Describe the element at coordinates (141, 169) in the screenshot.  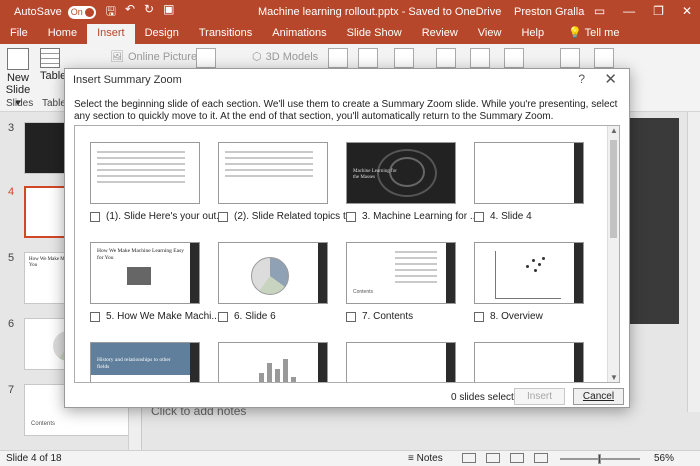
I see `text-lines-graphic` at that location.